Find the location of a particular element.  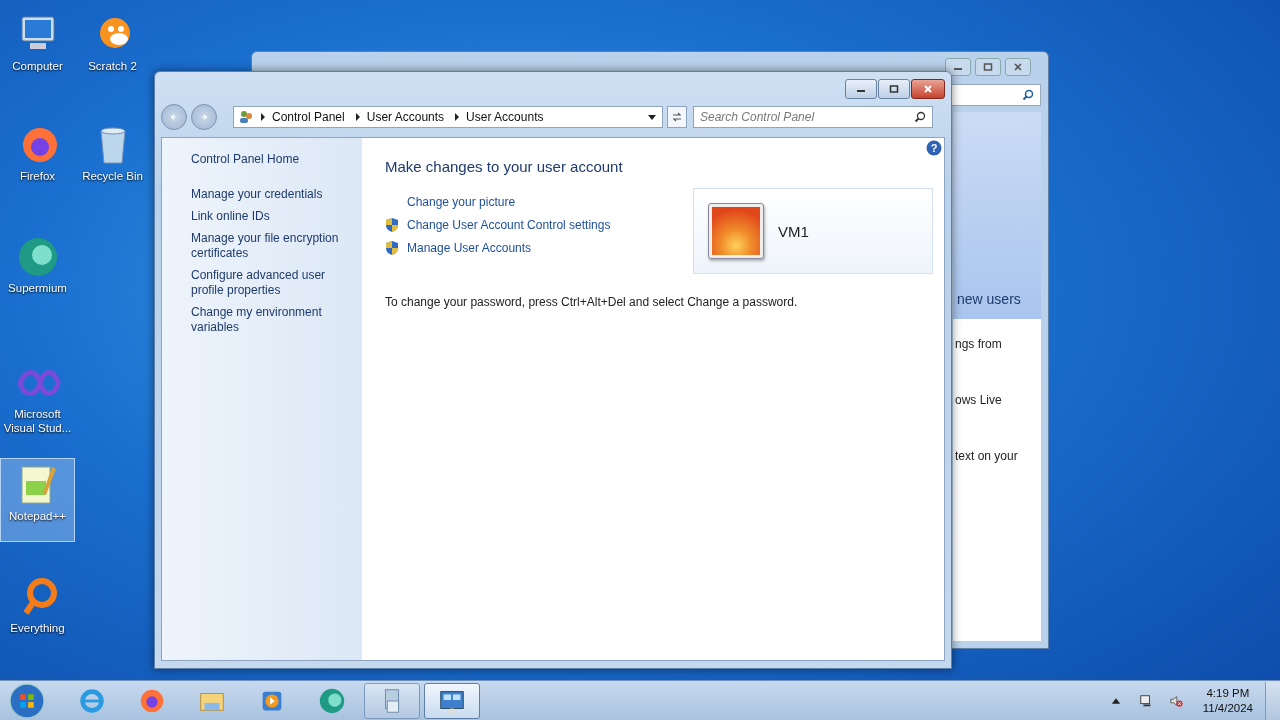

task-link: Change User Account Control settings is located at coordinates (509, 225).